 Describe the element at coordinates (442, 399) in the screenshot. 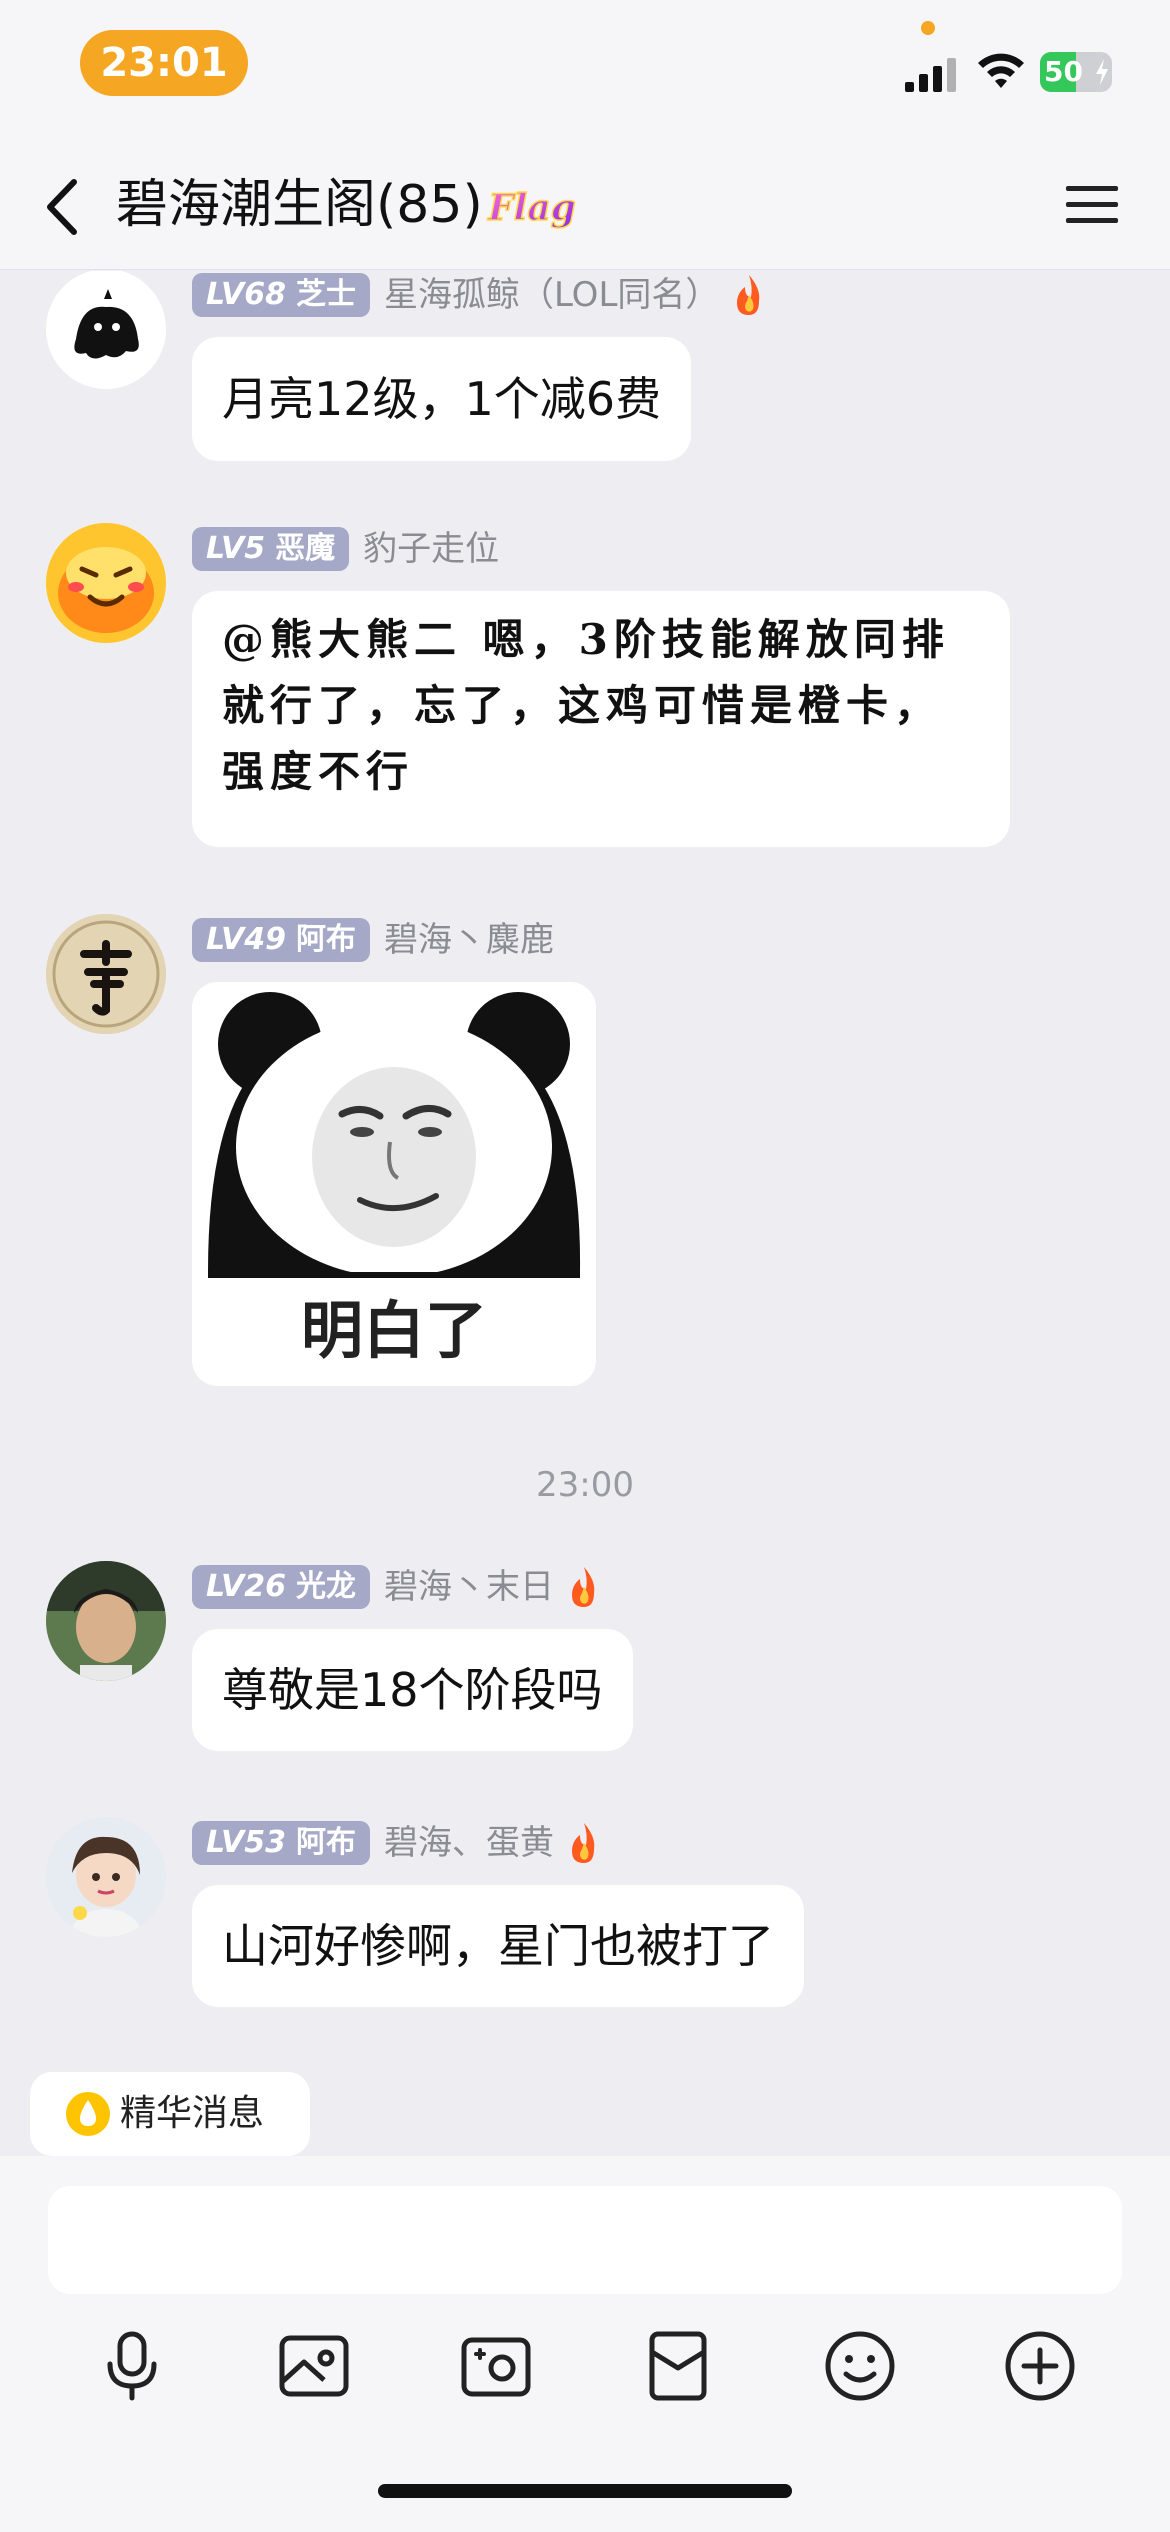

I see `message-bubble: 月亮12级，1个减6费` at that location.